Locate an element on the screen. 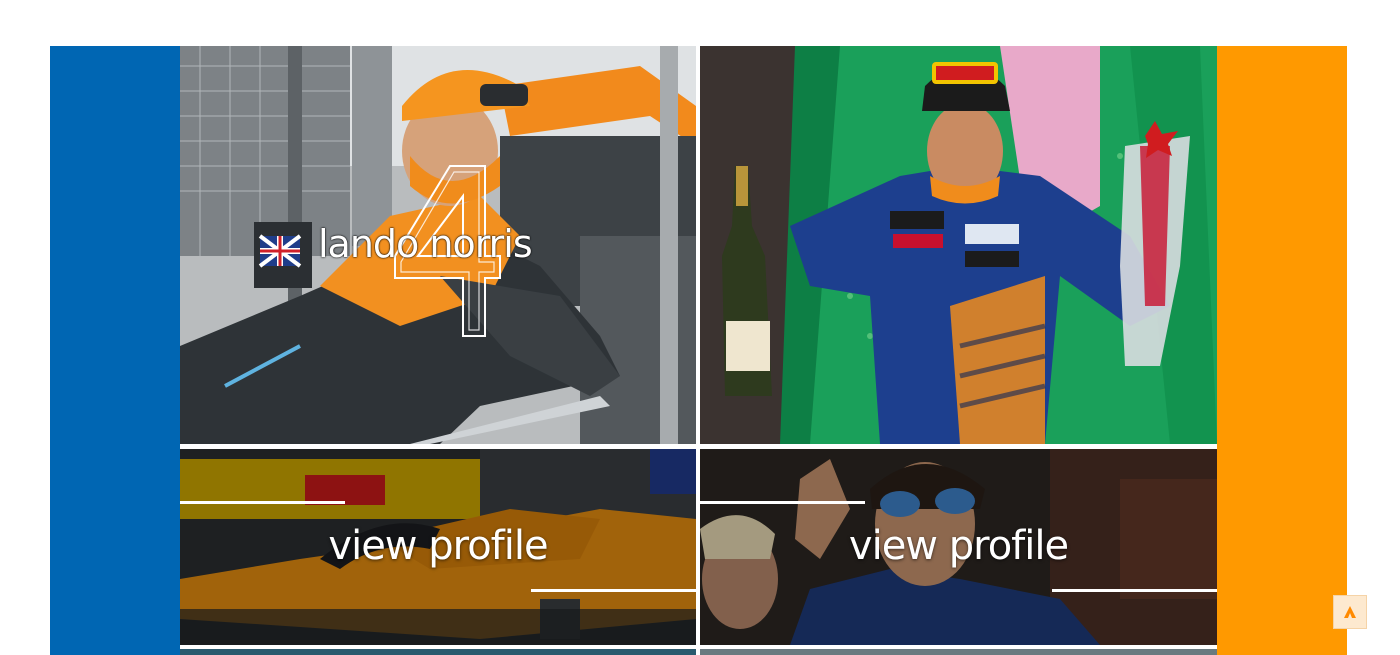  view-profile-card-second-driver: view profile is located at coordinates (958, 547).